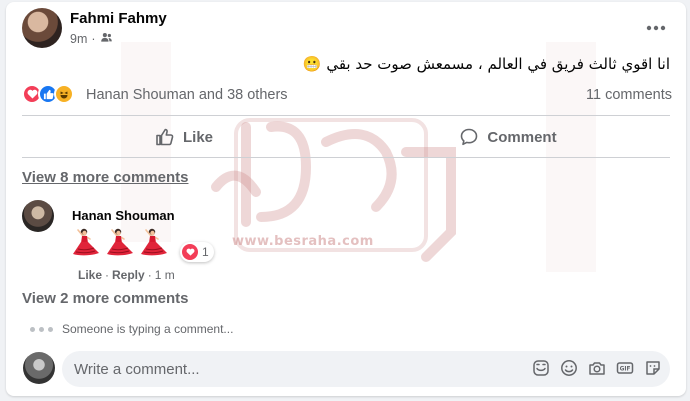  Describe the element at coordinates (165, 137) in the screenshot. I see `like-icon` at that location.